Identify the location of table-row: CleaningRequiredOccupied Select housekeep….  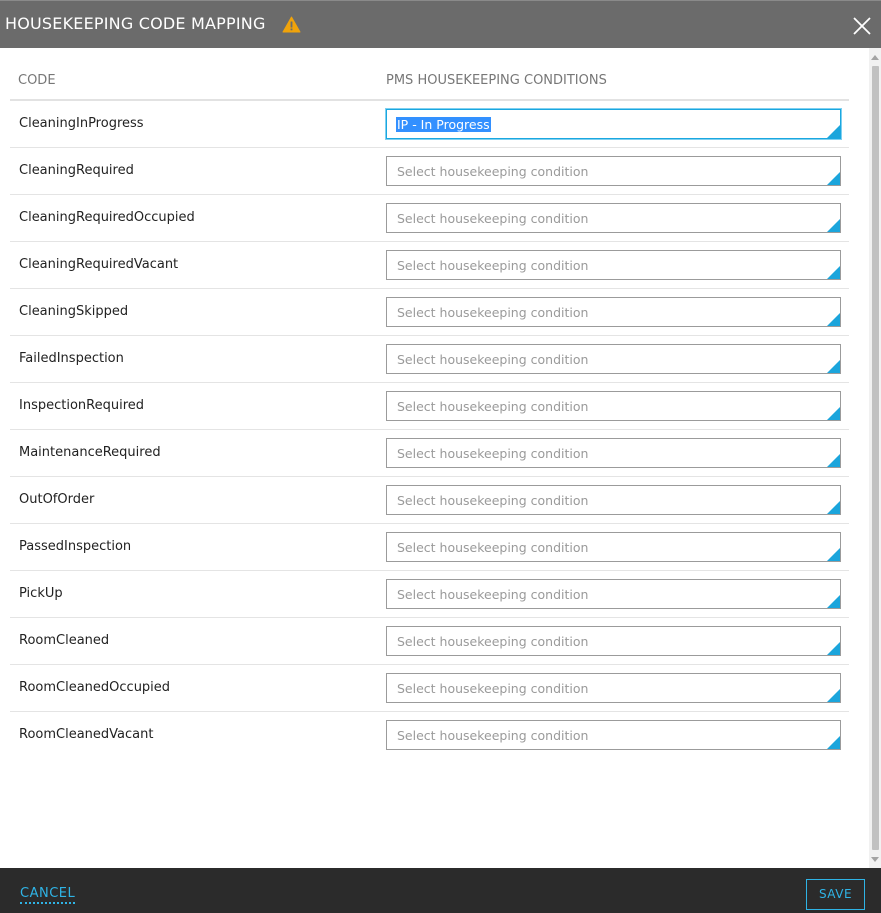
(429, 218).